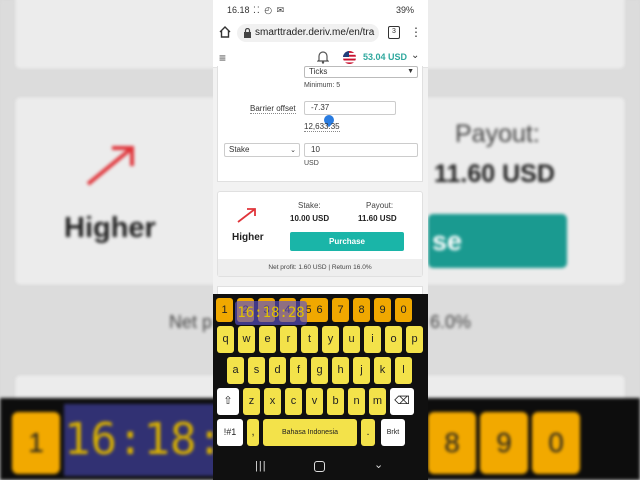 The height and width of the screenshot is (480, 640). What do you see at coordinates (318, 71) in the screenshot?
I see `duration-unit-value: Ticks` at bounding box center [318, 71].